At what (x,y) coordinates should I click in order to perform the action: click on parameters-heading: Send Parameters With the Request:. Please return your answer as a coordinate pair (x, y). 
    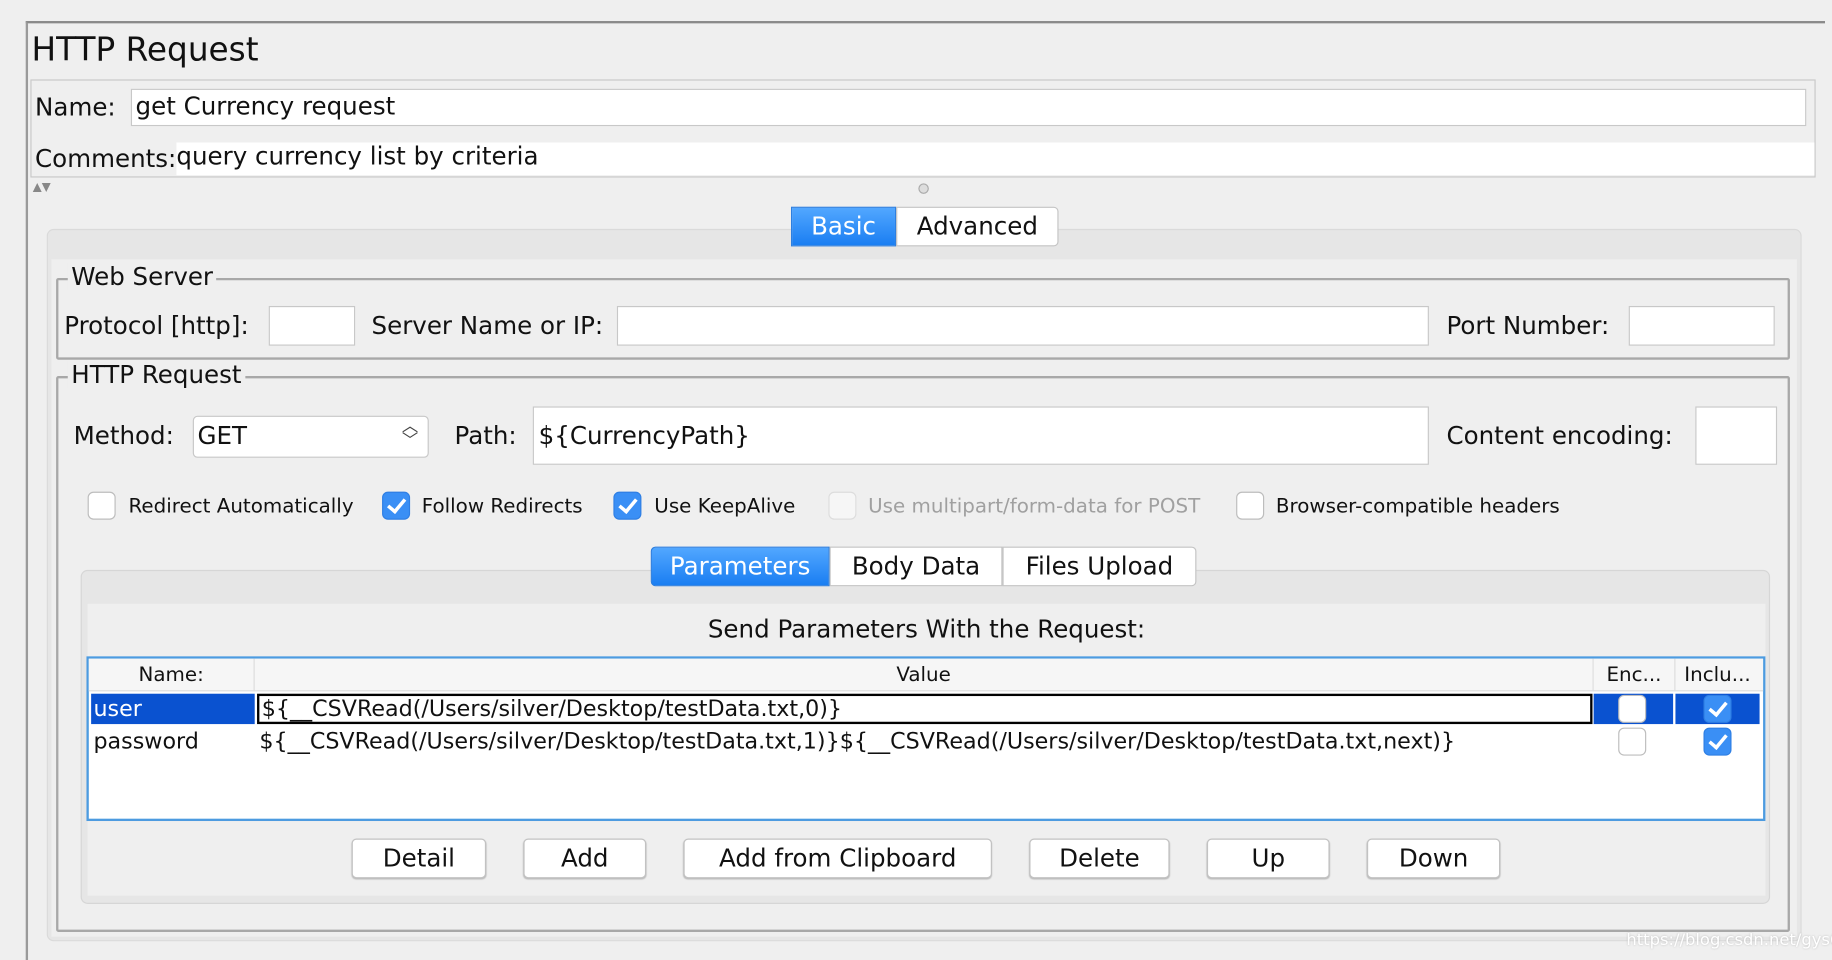
    Looking at the image, I should click on (926, 629).